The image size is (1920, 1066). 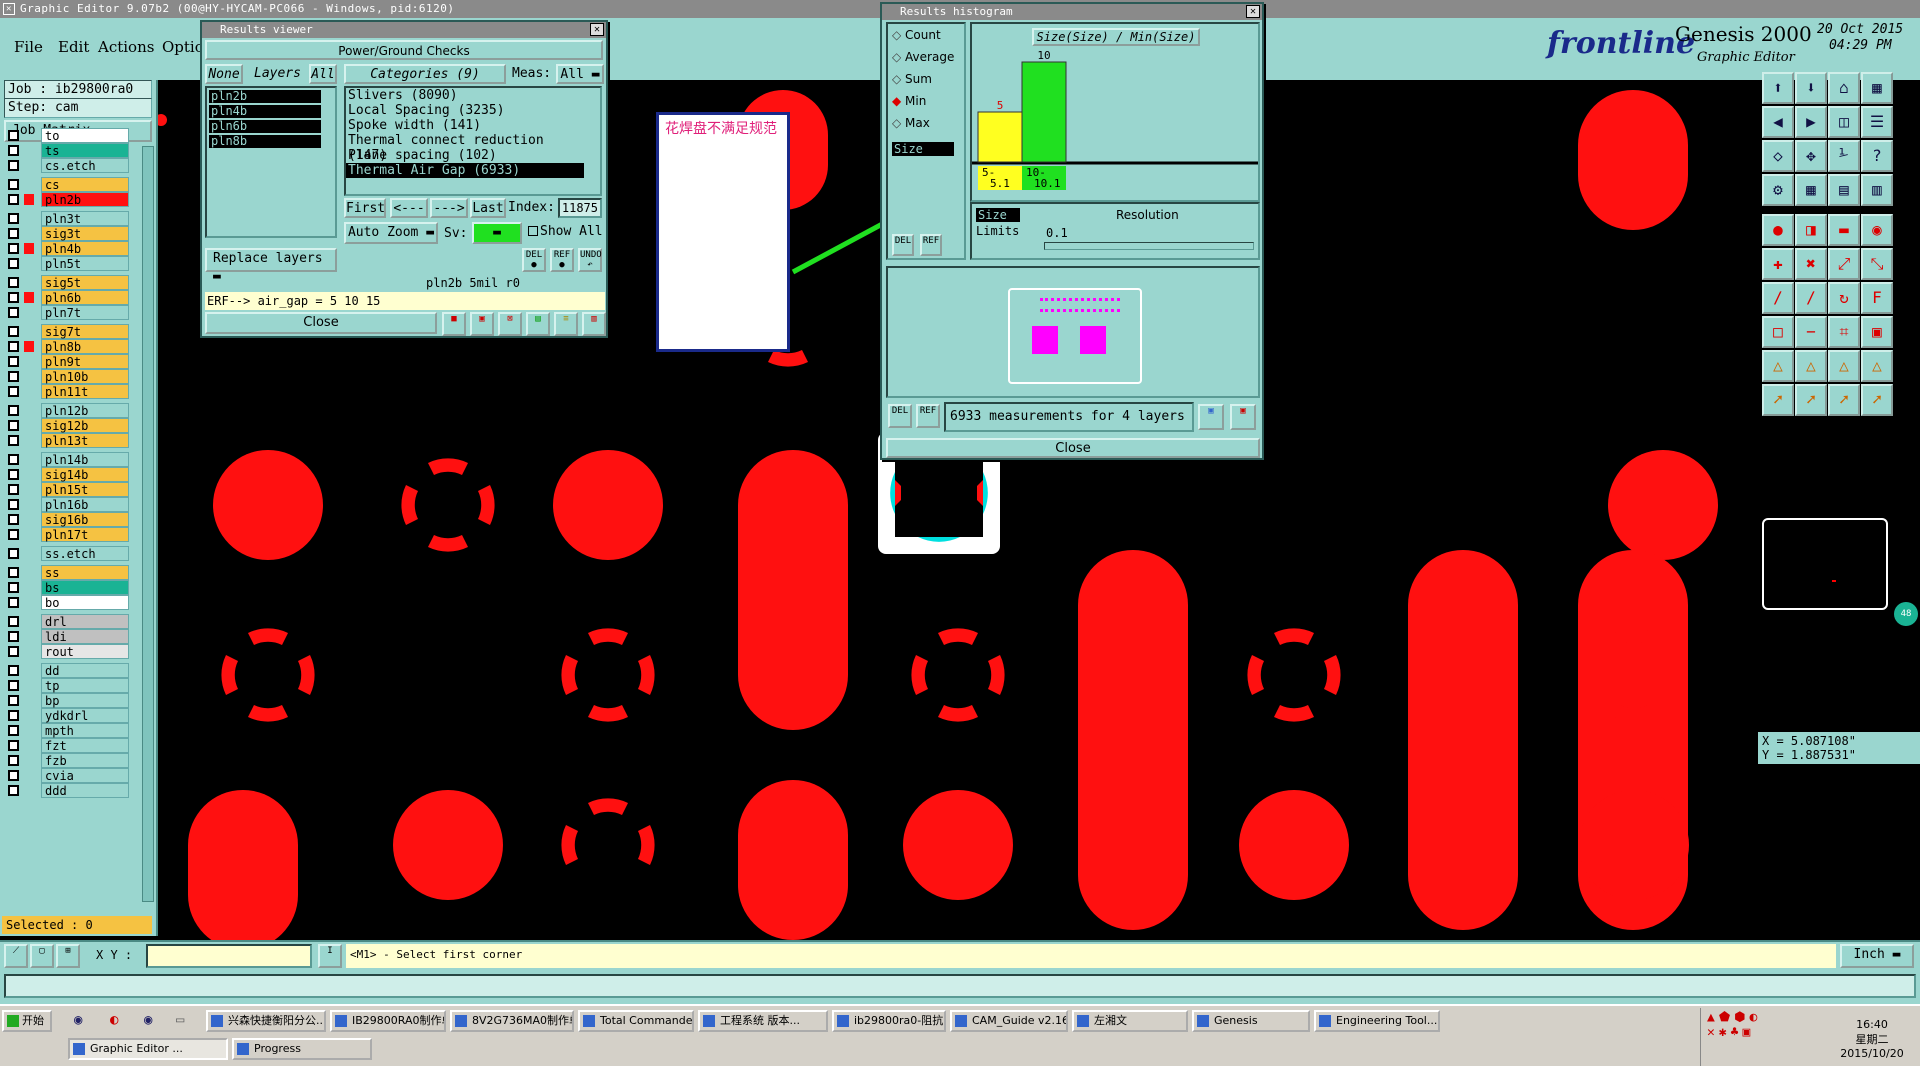 What do you see at coordinates (148, 524) in the screenshot?
I see `layer-scrollbar` at bounding box center [148, 524].